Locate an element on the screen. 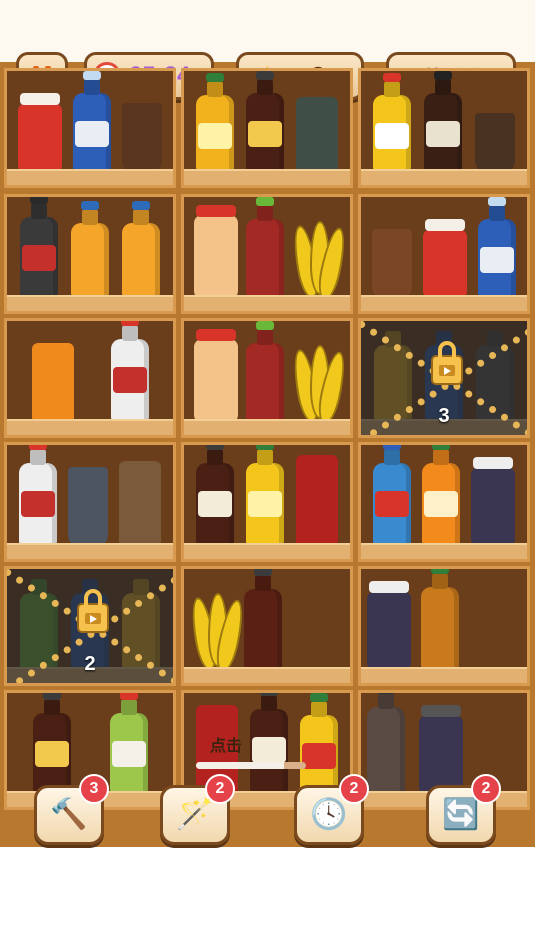 This screenshot has width=535, height=951. blue-drink-item is located at coordinates (391, 496).